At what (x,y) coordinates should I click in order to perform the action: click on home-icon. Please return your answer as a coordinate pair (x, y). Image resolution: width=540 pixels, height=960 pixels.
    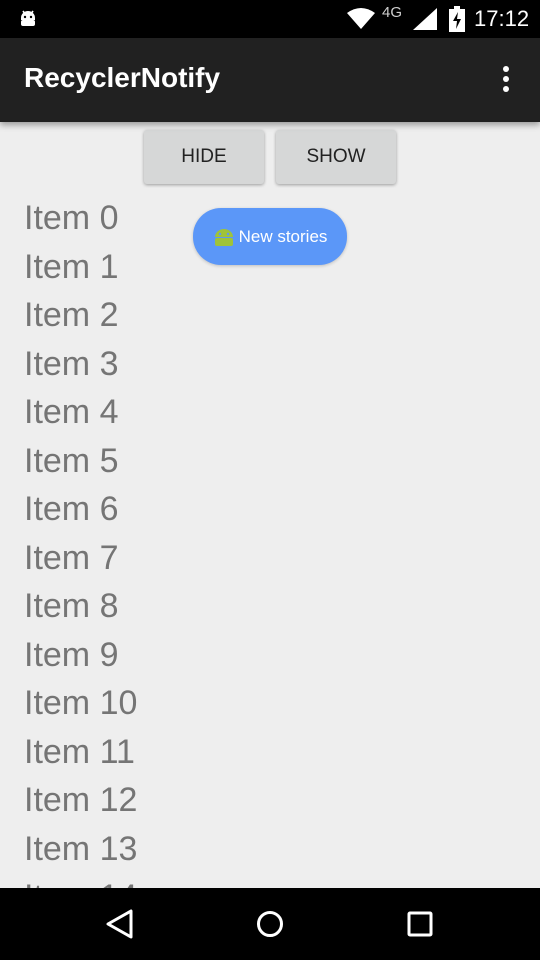
    Looking at the image, I should click on (270, 924).